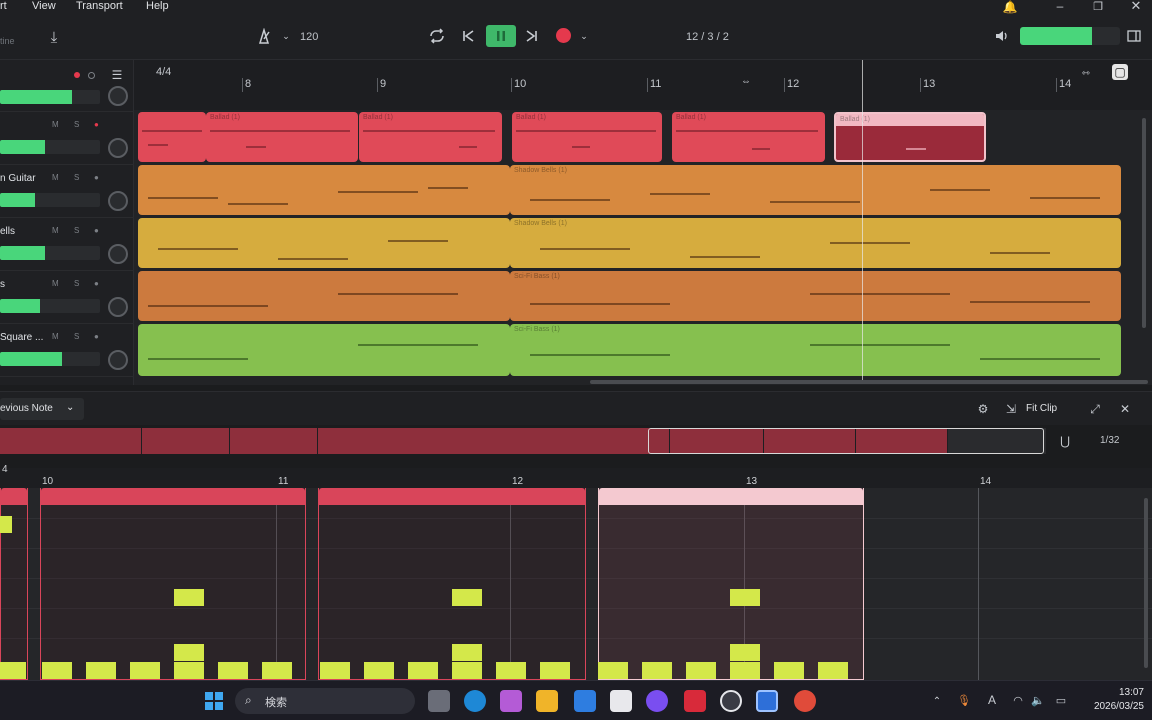  What do you see at coordinates (657, 701) in the screenshot?
I see `media-icon` at bounding box center [657, 701].